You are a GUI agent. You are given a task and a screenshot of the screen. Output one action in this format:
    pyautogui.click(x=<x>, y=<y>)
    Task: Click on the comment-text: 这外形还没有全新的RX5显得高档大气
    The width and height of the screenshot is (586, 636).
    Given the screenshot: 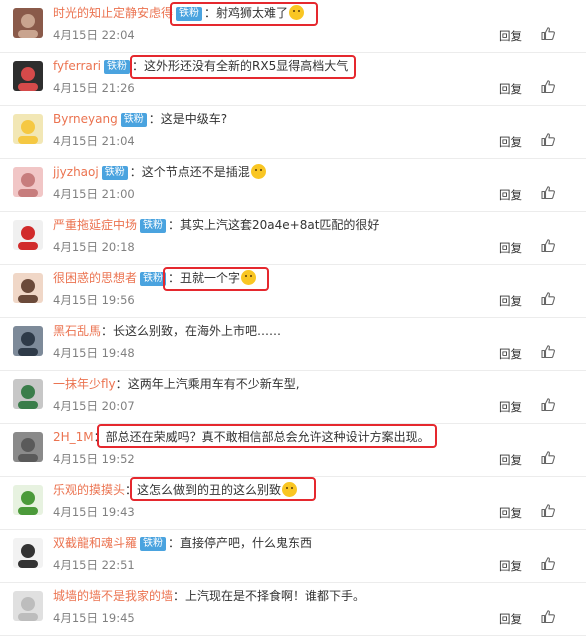 What is the action you would take?
    pyautogui.click(x=246, y=66)
    